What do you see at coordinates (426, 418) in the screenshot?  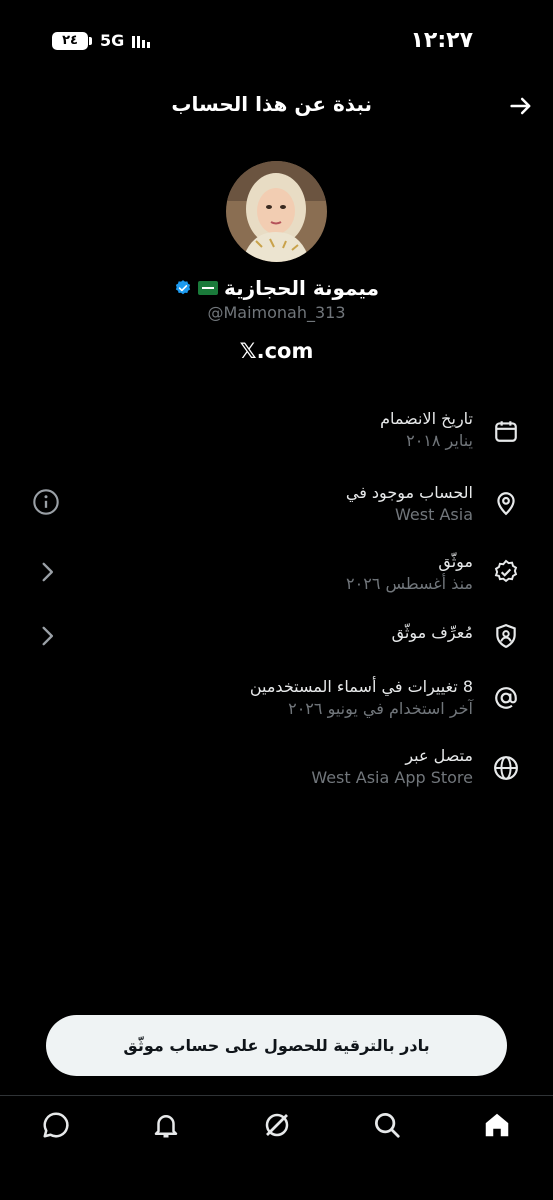 I see `row-title: تاريخ الانضمام` at bounding box center [426, 418].